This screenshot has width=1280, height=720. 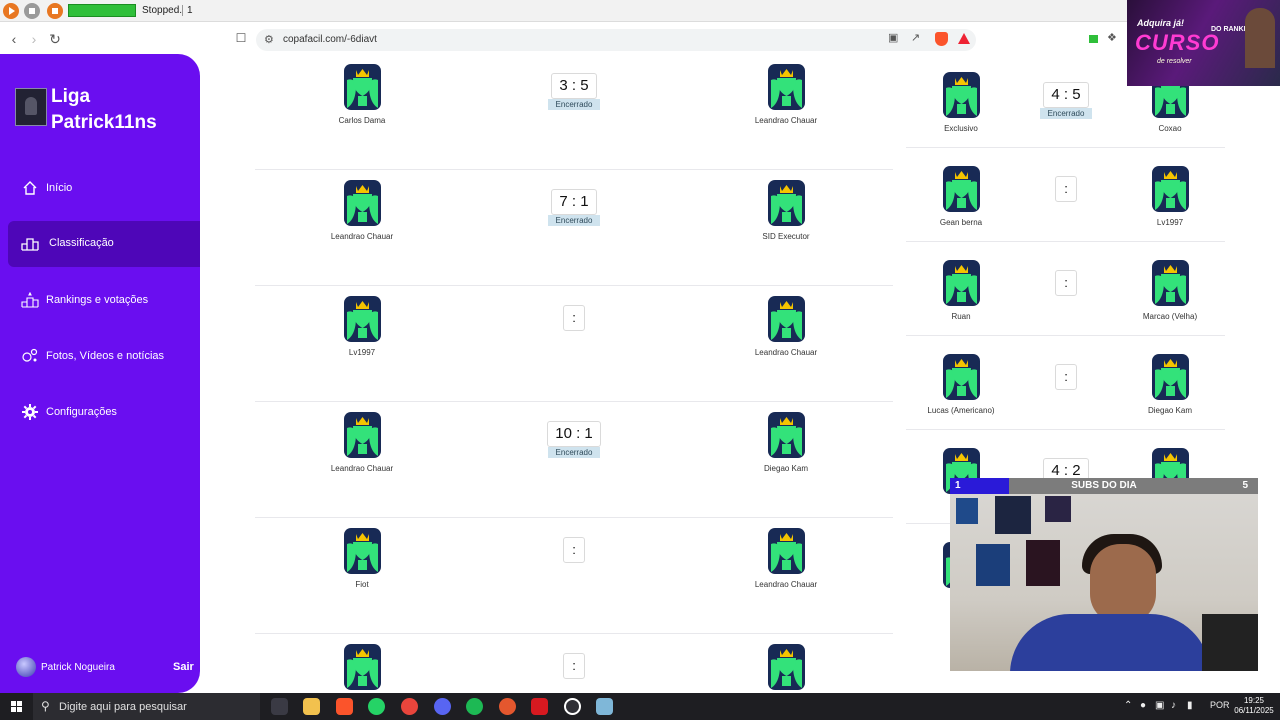 What do you see at coordinates (97, 300) in the screenshot?
I see `sidebar-item-label: Rankings e votações` at bounding box center [97, 300].